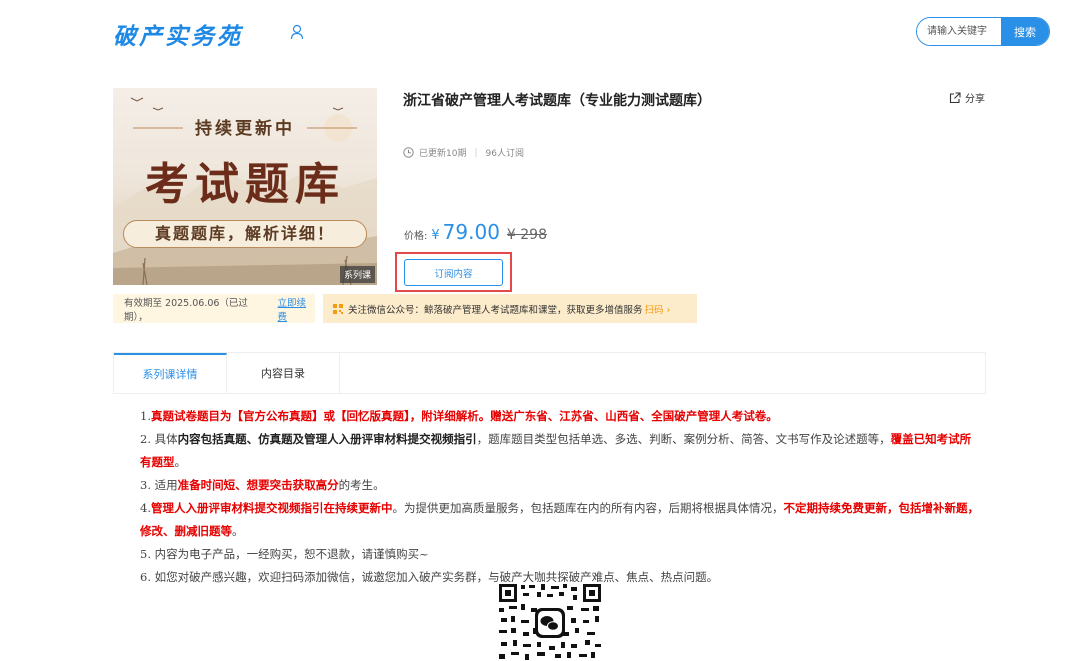  I want to click on description-item-3: 3. 适用准备时间短、想要突击获取高分的考生。, so click(262, 485).